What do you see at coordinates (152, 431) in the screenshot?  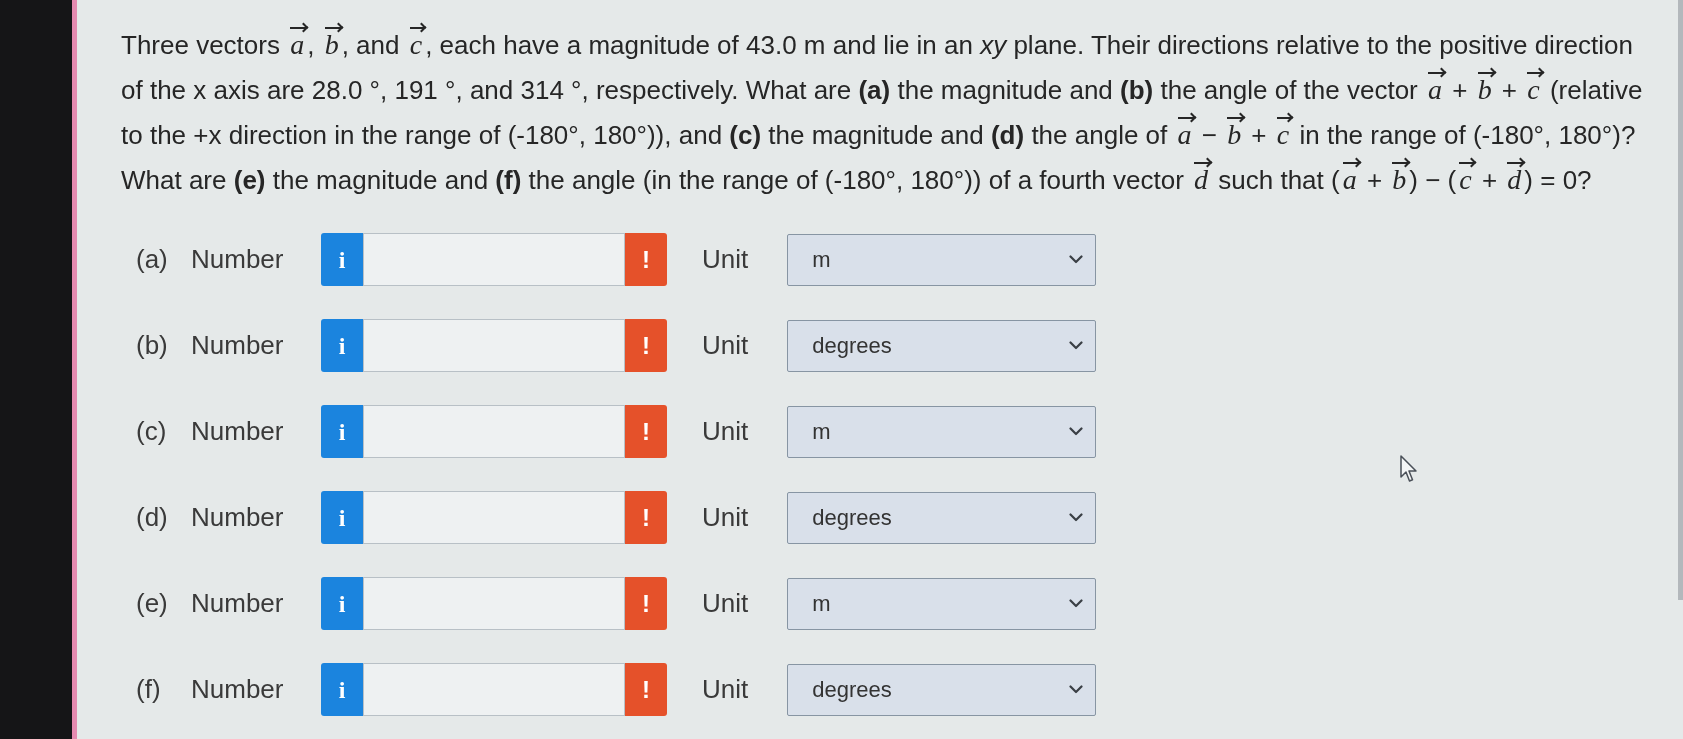 I see `part-label: (c)` at bounding box center [152, 431].